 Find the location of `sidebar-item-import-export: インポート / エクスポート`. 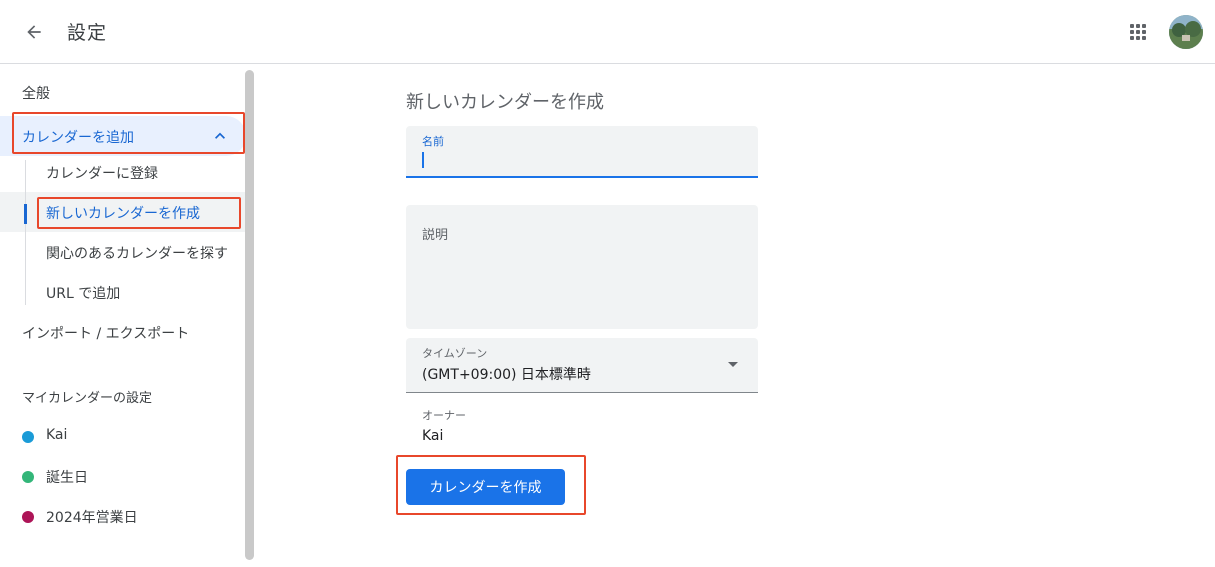

sidebar-item-import-export: インポート / エクスポート is located at coordinates (105, 333).